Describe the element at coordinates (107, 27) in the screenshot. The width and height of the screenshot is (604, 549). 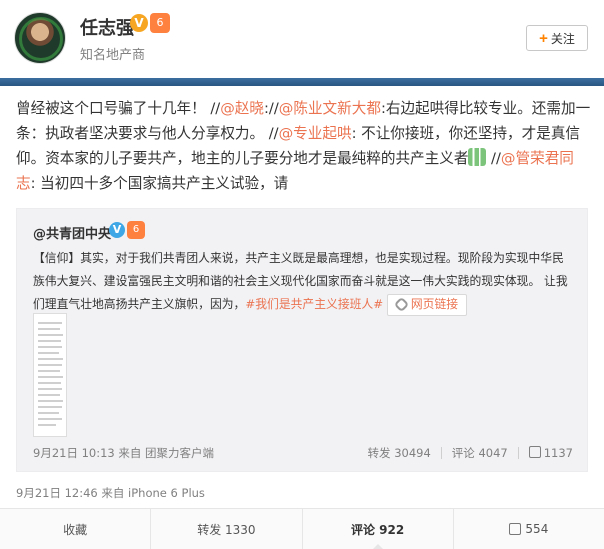
I see `user-name: 任志强` at that location.